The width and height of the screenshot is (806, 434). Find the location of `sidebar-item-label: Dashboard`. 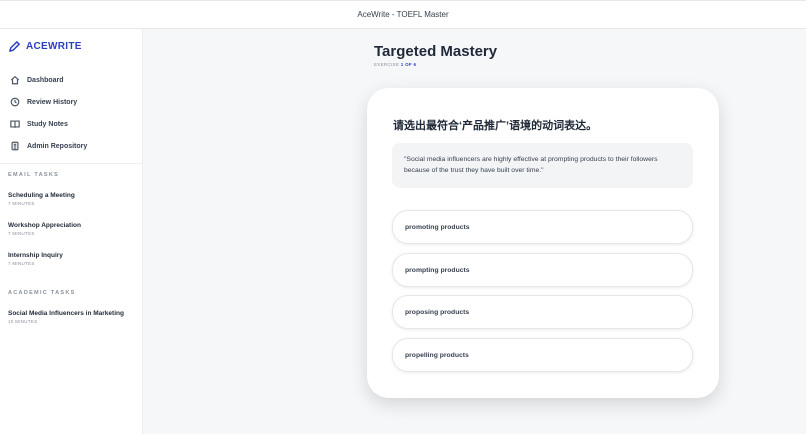

sidebar-item-label: Dashboard is located at coordinates (45, 80).